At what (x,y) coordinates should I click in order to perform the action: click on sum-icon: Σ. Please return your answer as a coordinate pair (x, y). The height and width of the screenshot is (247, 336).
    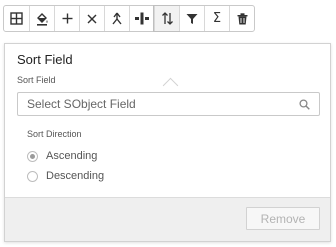
    Looking at the image, I should click on (217, 18).